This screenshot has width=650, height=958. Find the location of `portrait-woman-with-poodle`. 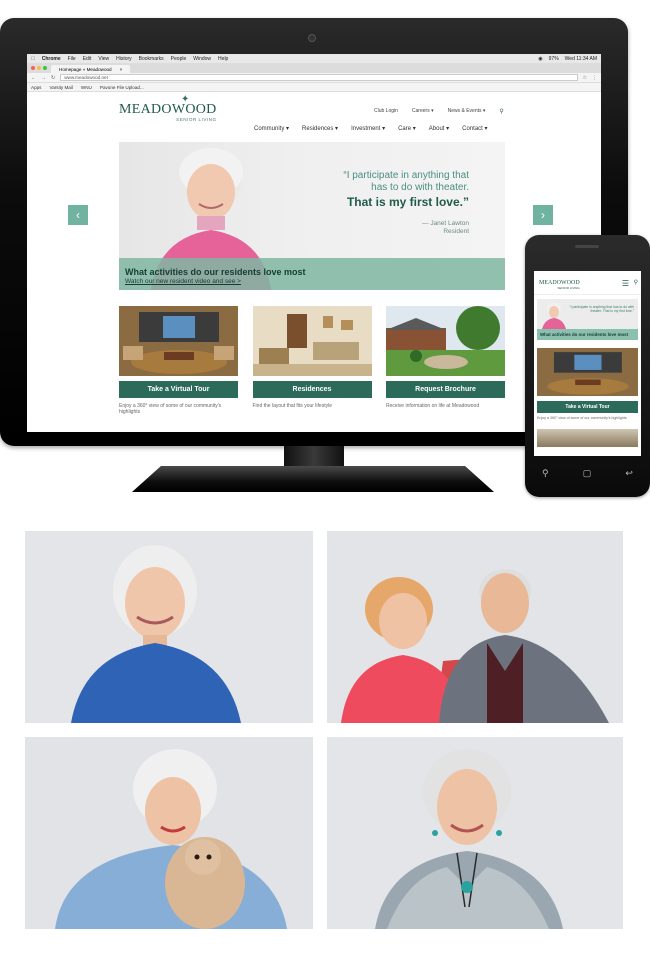

portrait-woman-with-poodle is located at coordinates (169, 833).